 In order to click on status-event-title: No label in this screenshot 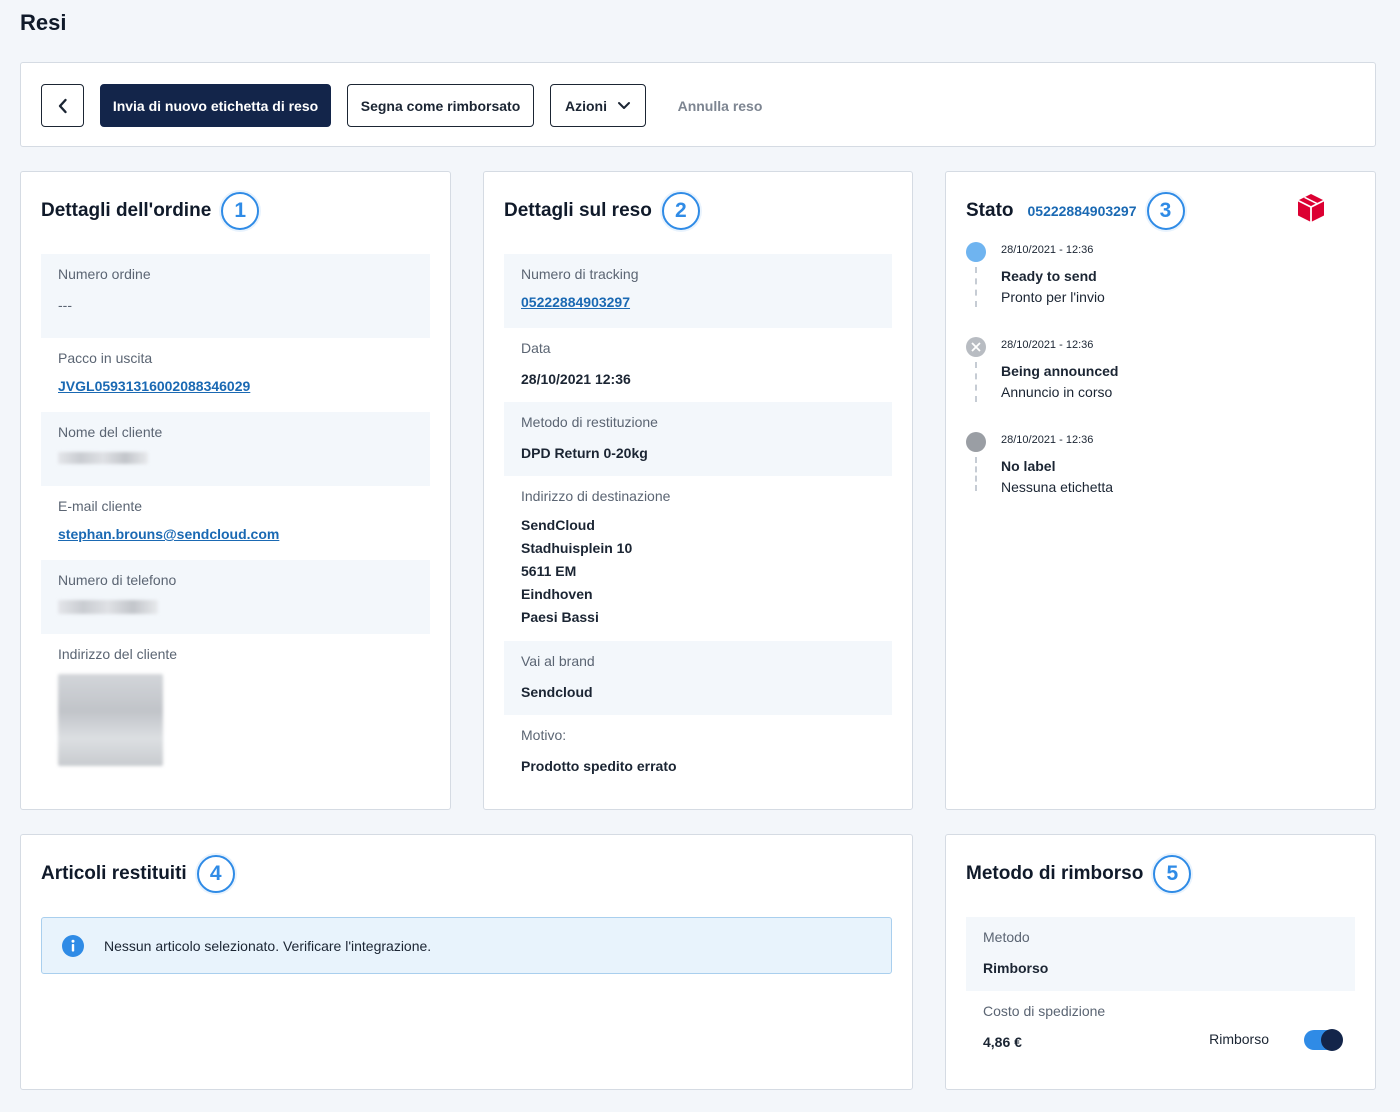, I will do `click(1028, 466)`.